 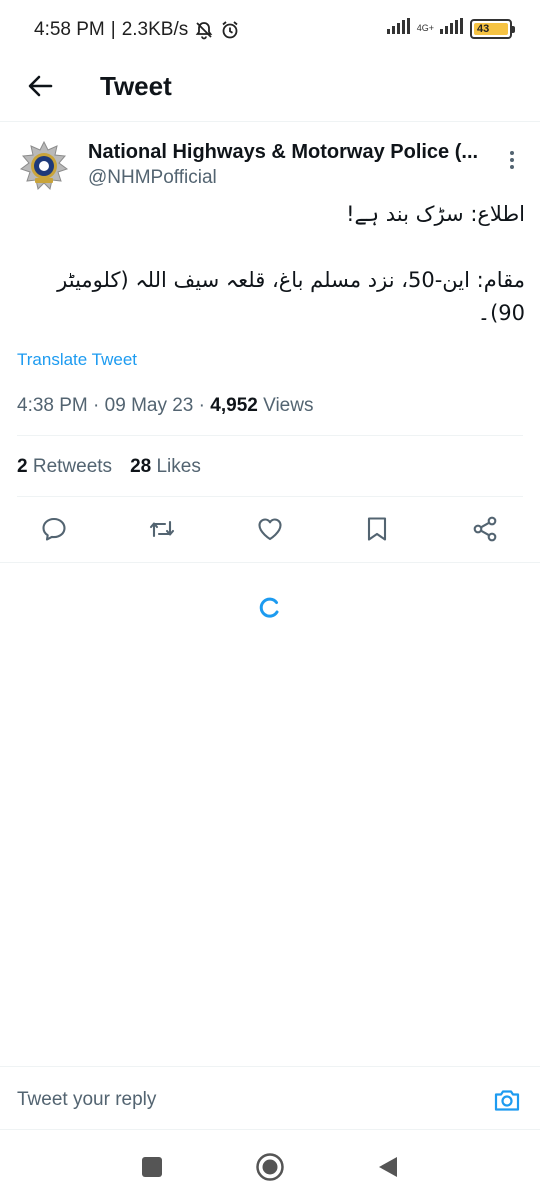 I want to click on back-button, so click(x=40, y=88).